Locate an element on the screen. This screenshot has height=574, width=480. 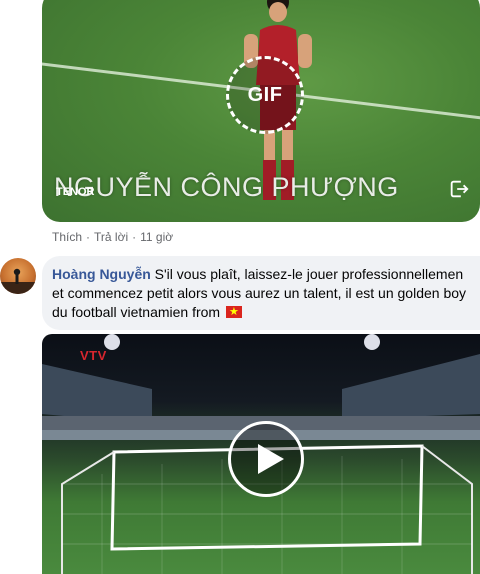
tenor-label: TENOR is located at coordinates (75, 192).